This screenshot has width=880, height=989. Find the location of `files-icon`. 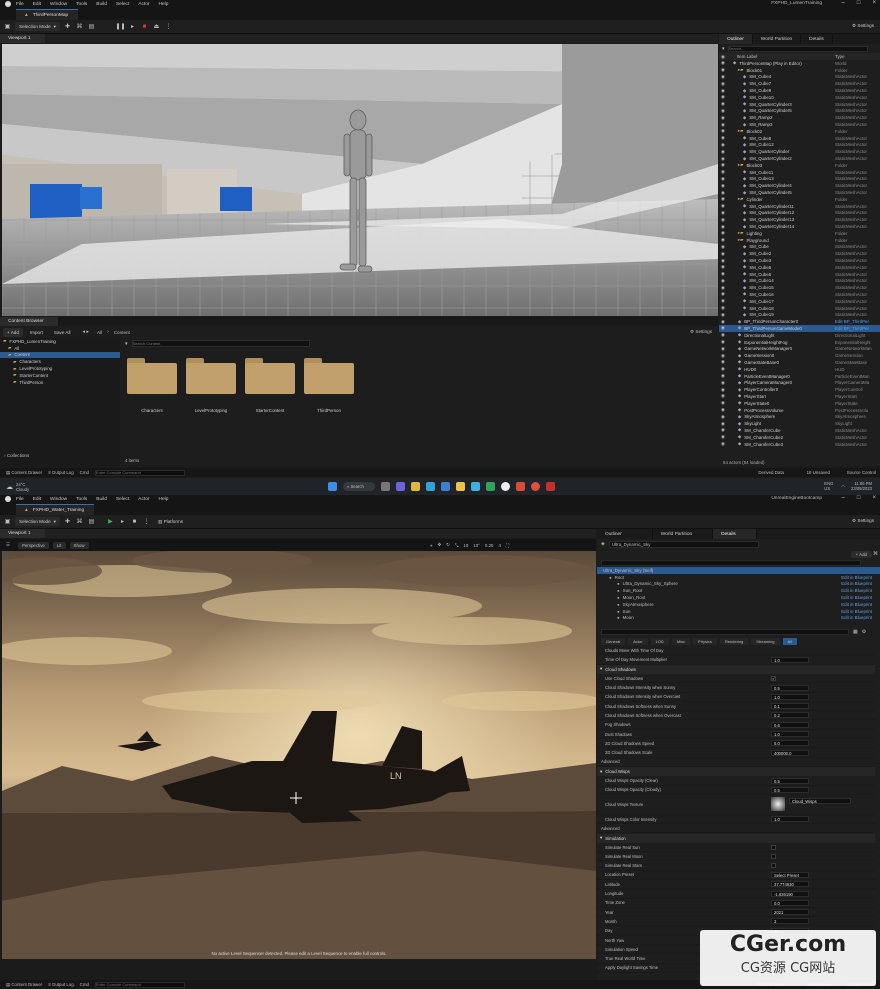

files-icon is located at coordinates (460, 486).